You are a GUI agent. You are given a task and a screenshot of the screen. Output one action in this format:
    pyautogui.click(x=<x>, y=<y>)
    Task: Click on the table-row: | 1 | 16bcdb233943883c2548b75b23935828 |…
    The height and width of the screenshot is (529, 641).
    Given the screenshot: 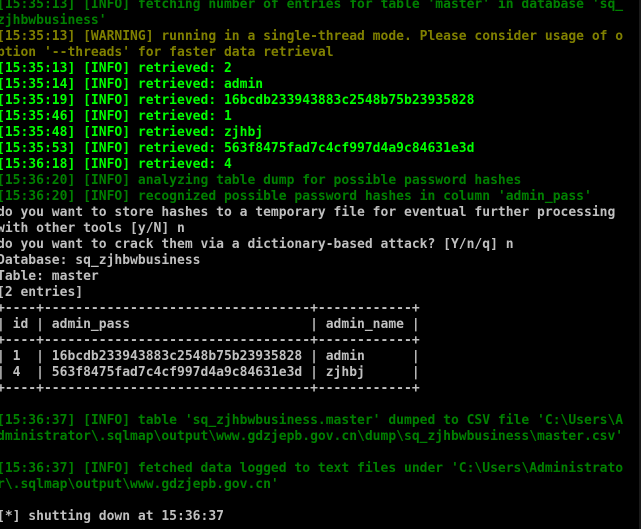 What is the action you would take?
    pyautogui.click(x=210, y=356)
    